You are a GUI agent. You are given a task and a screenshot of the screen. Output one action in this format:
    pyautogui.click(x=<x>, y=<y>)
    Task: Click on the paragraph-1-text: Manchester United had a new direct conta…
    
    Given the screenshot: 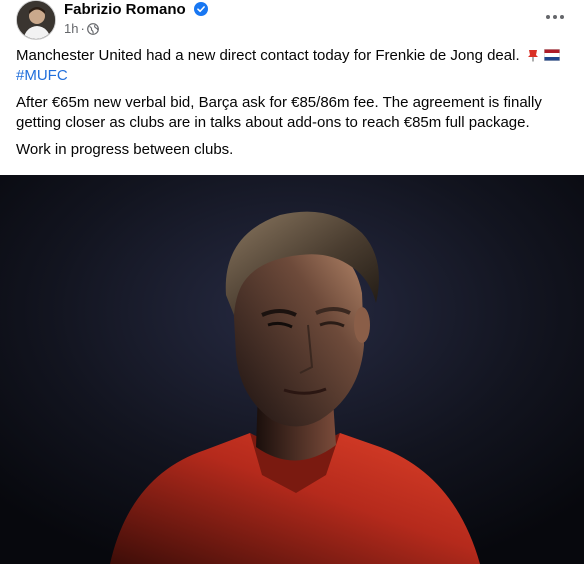 What is the action you would take?
    pyautogui.click(x=268, y=55)
    